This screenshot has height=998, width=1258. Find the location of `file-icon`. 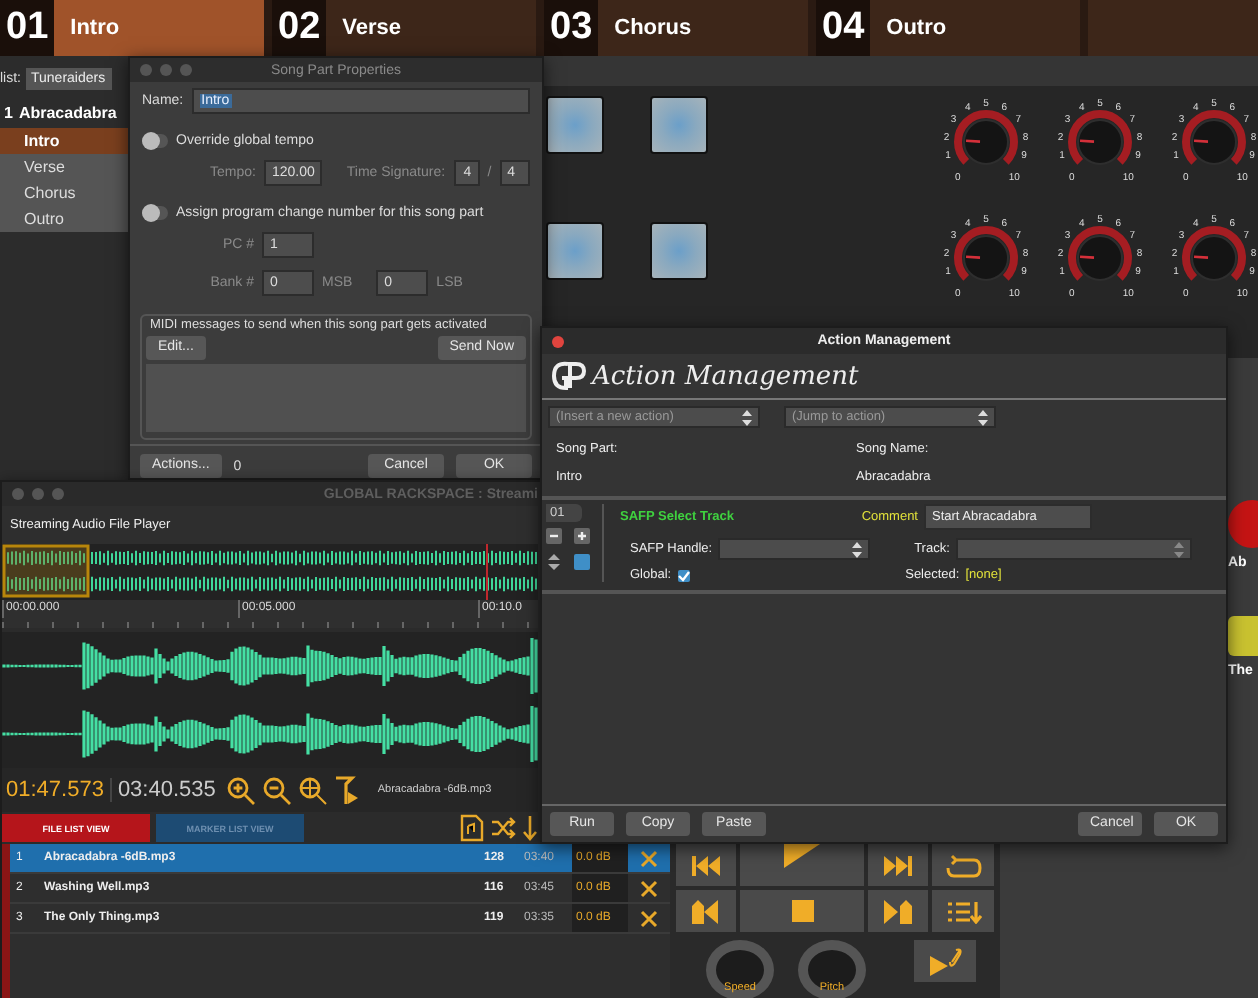

file-icon is located at coordinates (472, 828).